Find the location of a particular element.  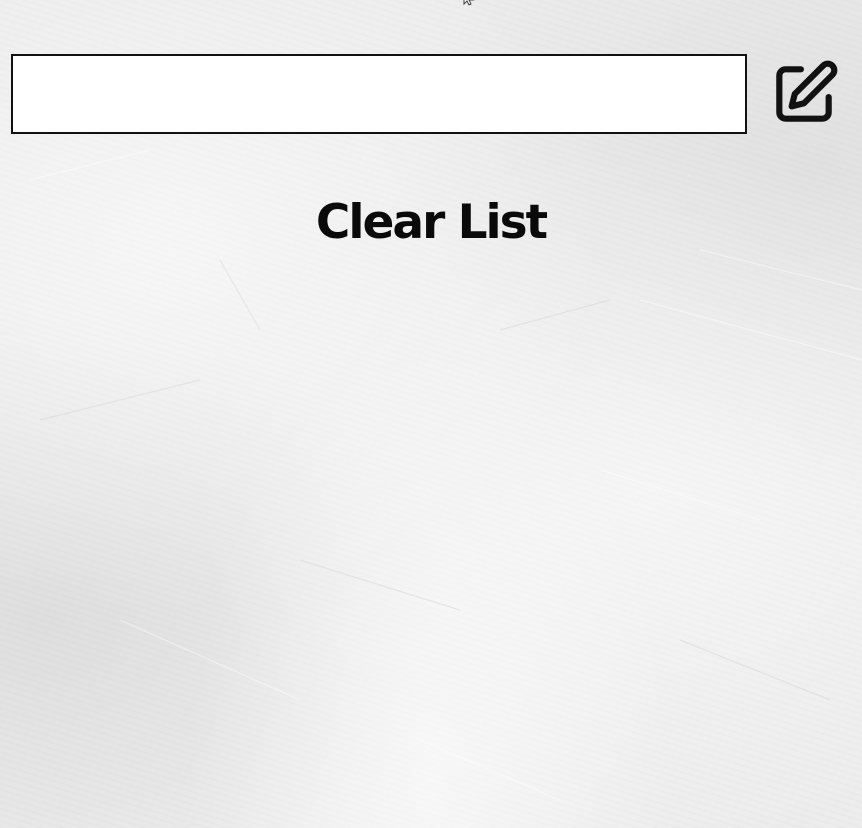

add-task-button is located at coordinates (804, 94).